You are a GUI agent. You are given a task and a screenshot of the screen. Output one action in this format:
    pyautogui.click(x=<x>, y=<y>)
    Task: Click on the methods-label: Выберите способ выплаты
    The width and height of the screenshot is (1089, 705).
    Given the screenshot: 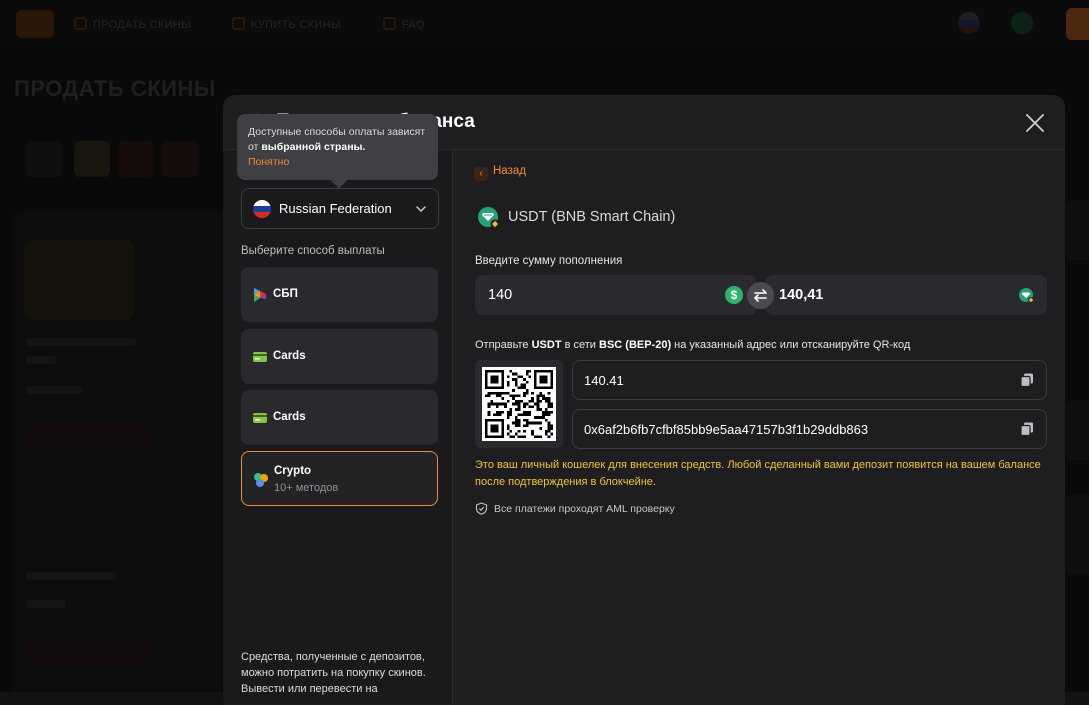 What is the action you would take?
    pyautogui.click(x=313, y=251)
    